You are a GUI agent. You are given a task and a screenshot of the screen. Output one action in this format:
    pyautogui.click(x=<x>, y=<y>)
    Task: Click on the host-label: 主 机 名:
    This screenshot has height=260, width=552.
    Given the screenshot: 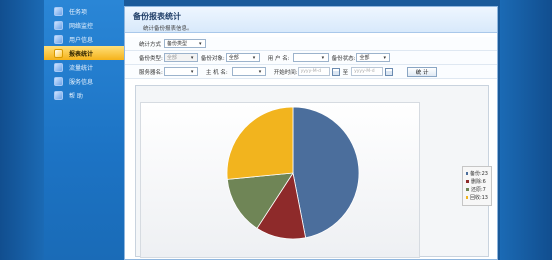 What is the action you would take?
    pyautogui.click(x=216, y=72)
    